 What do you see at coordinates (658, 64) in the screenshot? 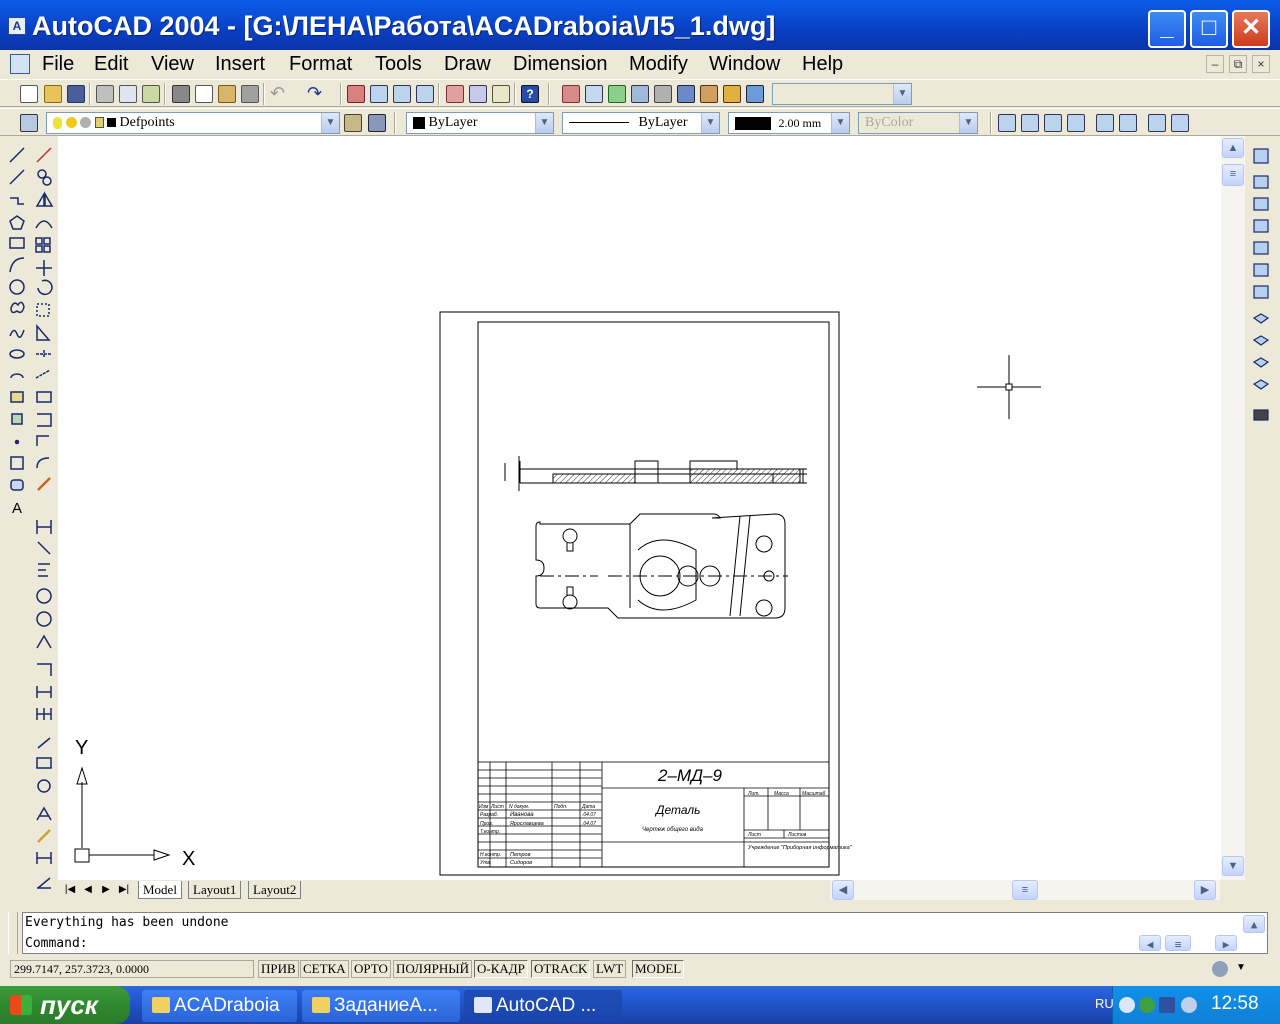
I see `menu-modify: Modify` at bounding box center [658, 64].